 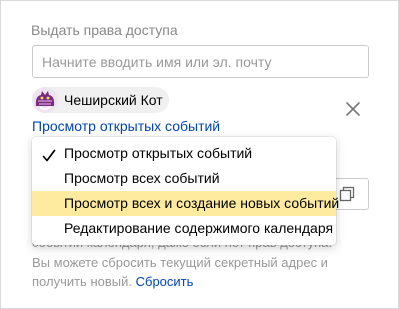 What do you see at coordinates (202, 203) in the screenshot?
I see `dropdown-item-label: Просмотр всех и создание новых событий` at bounding box center [202, 203].